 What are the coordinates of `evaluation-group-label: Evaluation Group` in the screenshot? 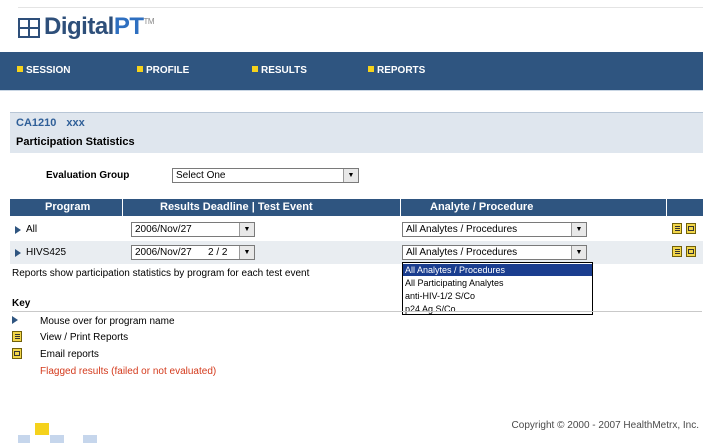 It's located at (88, 175).